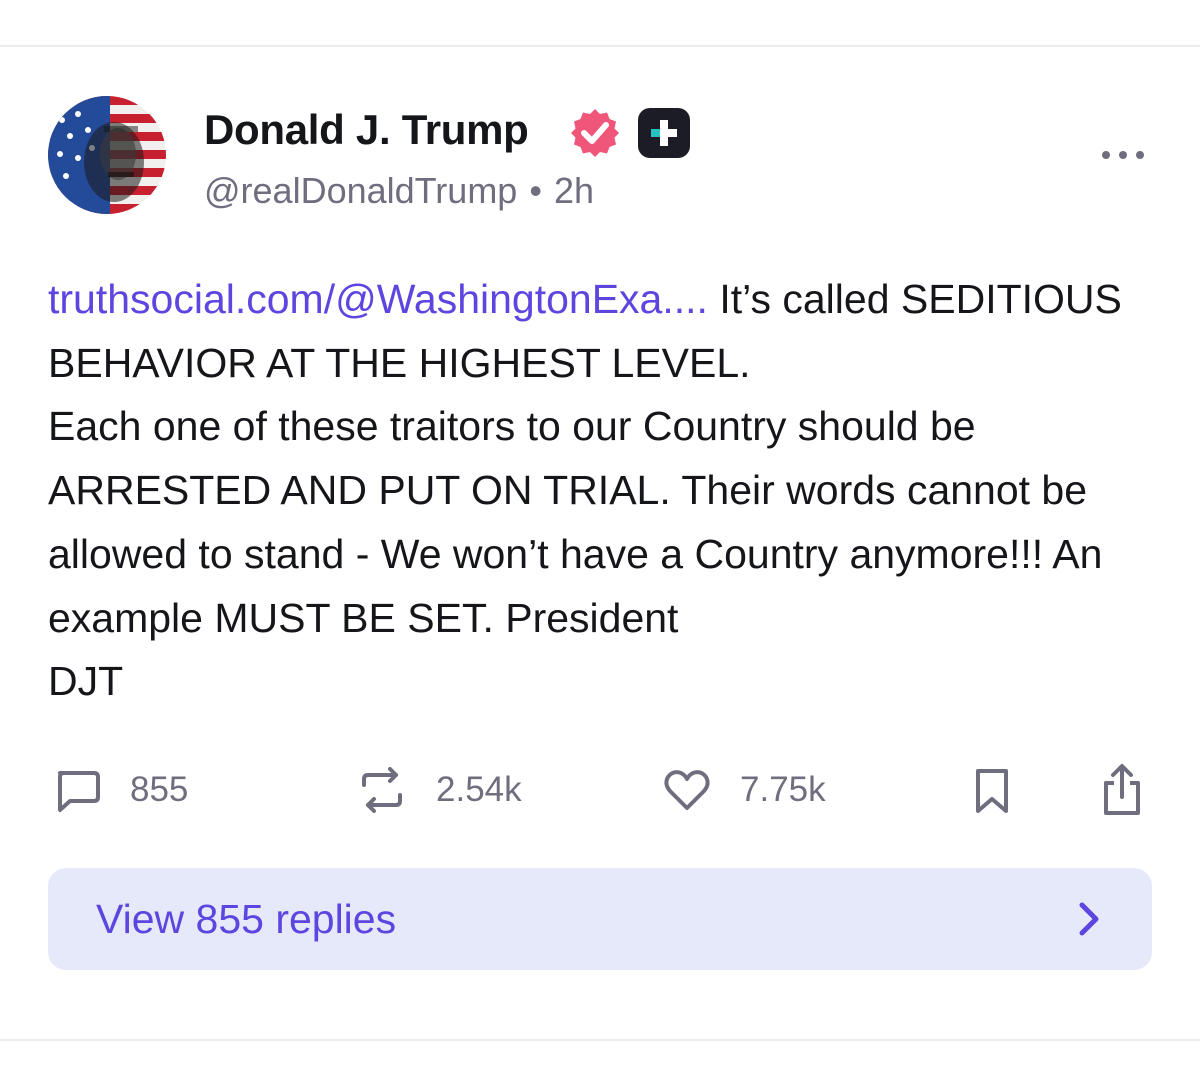 The height and width of the screenshot is (1068, 1200). I want to click on post-action-bar: 855 2.54k 7.75k, so click(600, 790).